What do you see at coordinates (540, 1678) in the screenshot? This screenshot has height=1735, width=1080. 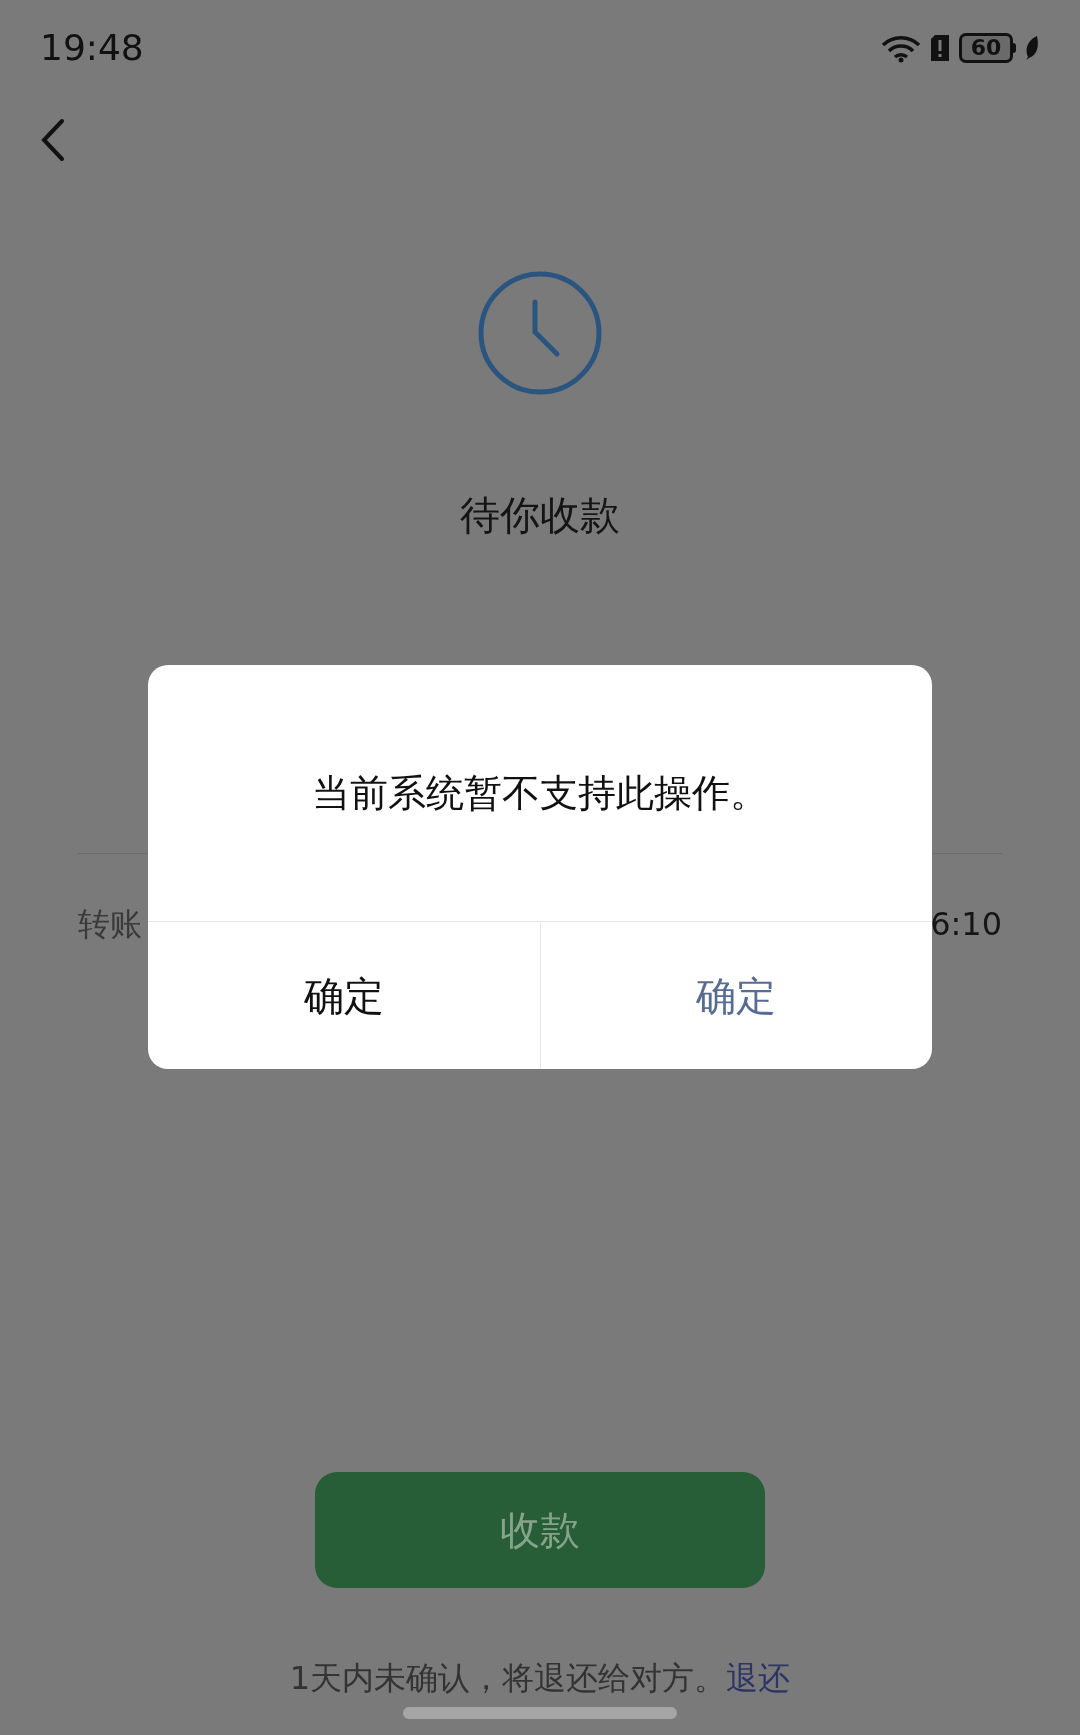 I see `refund-notice: 1天内未确认，将退还给对方。退还` at bounding box center [540, 1678].